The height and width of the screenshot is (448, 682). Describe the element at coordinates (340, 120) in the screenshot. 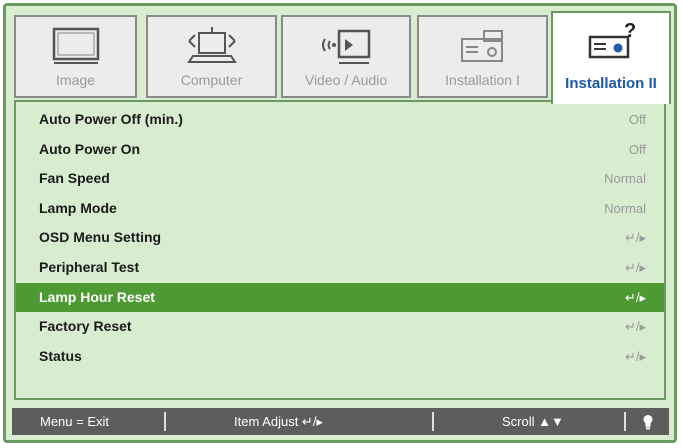

I see `menu-item-auto-power-off: Auto Power Off (min.) Off` at that location.